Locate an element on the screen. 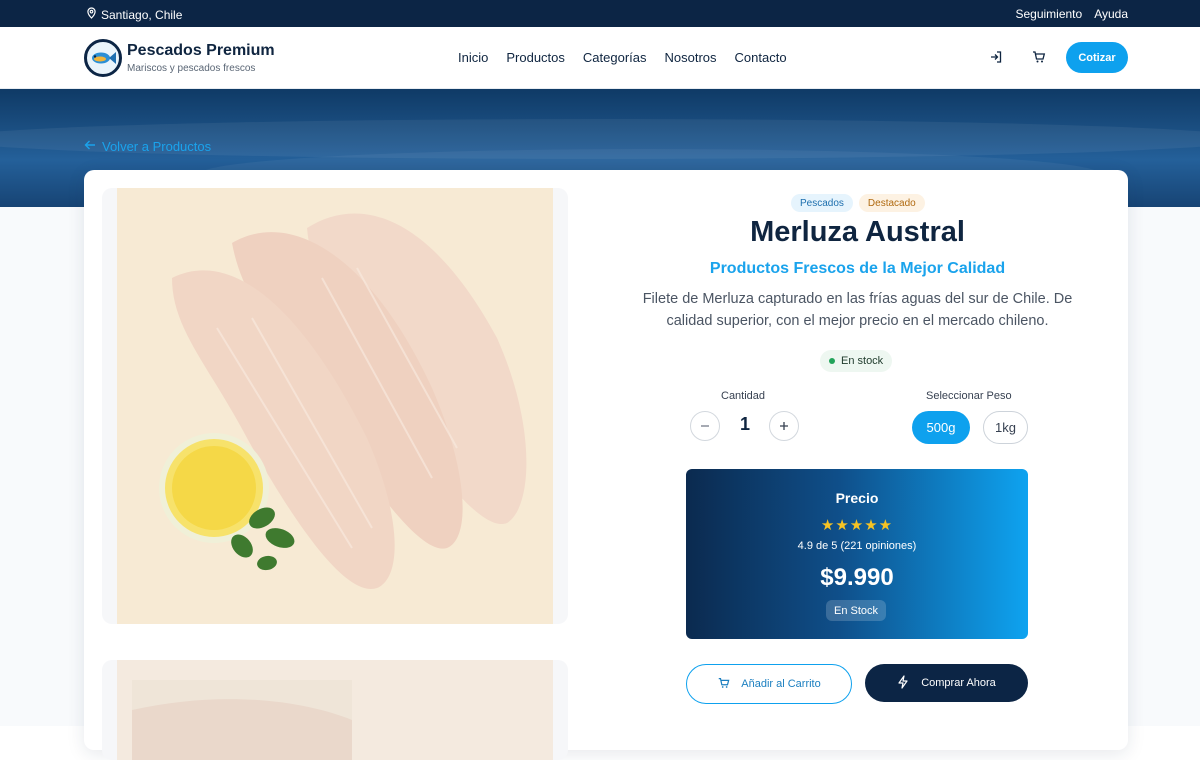 Image resolution: width=1200 pixels, height=760 pixels. back-to-products-link: Volver a Productos is located at coordinates (147, 146).